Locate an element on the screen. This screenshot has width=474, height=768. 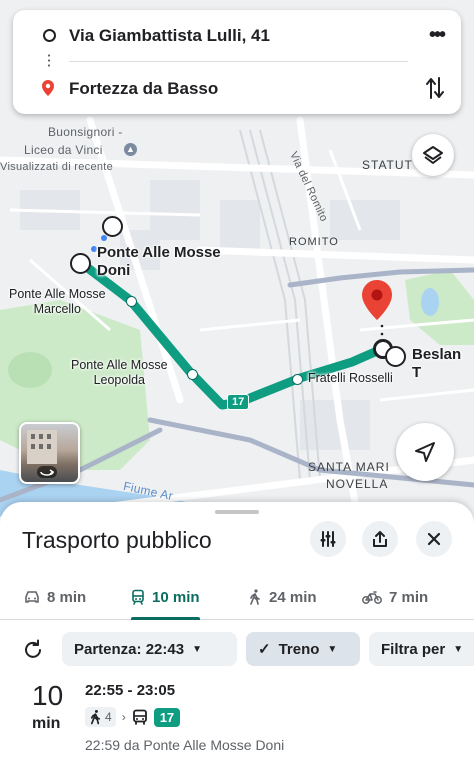
map-label-statuto: STATUT is located at coordinates (387, 165).